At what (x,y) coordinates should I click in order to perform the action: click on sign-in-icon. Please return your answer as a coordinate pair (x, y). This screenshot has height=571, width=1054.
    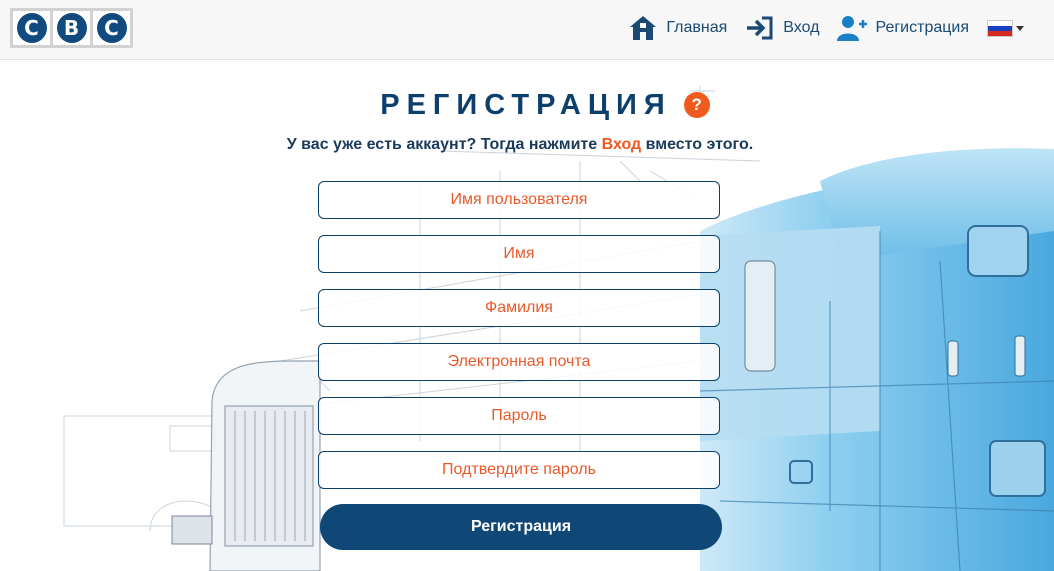
    Looking at the image, I should click on (760, 28).